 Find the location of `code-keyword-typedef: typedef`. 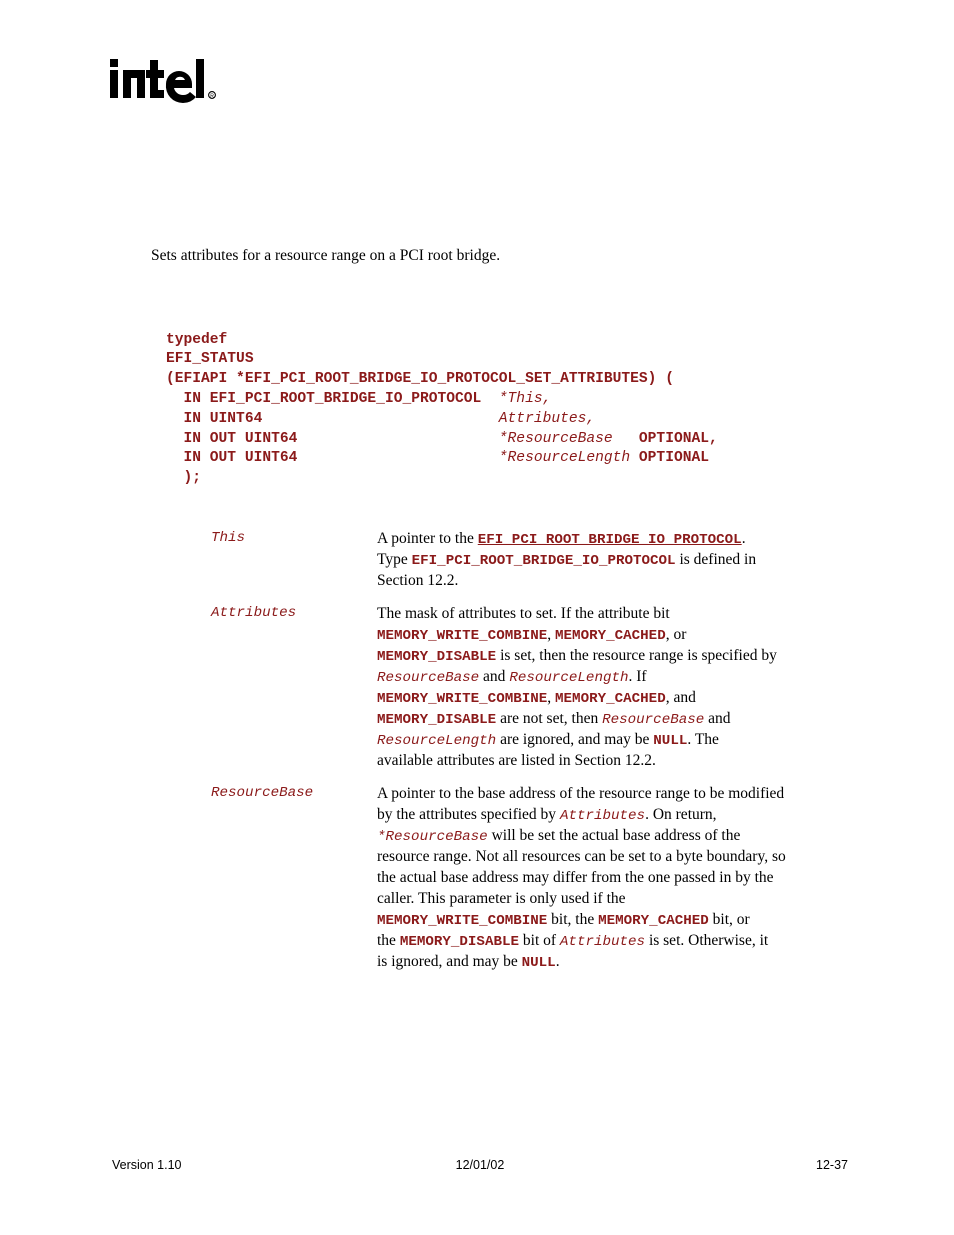

code-keyword-typedef: typedef is located at coordinates (197, 339).